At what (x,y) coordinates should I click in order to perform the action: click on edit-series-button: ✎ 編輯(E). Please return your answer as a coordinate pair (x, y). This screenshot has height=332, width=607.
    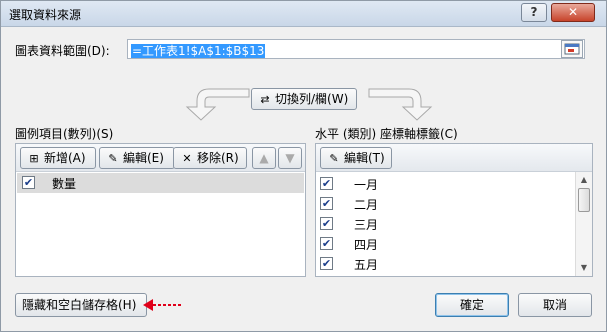
    Looking at the image, I should click on (137, 158).